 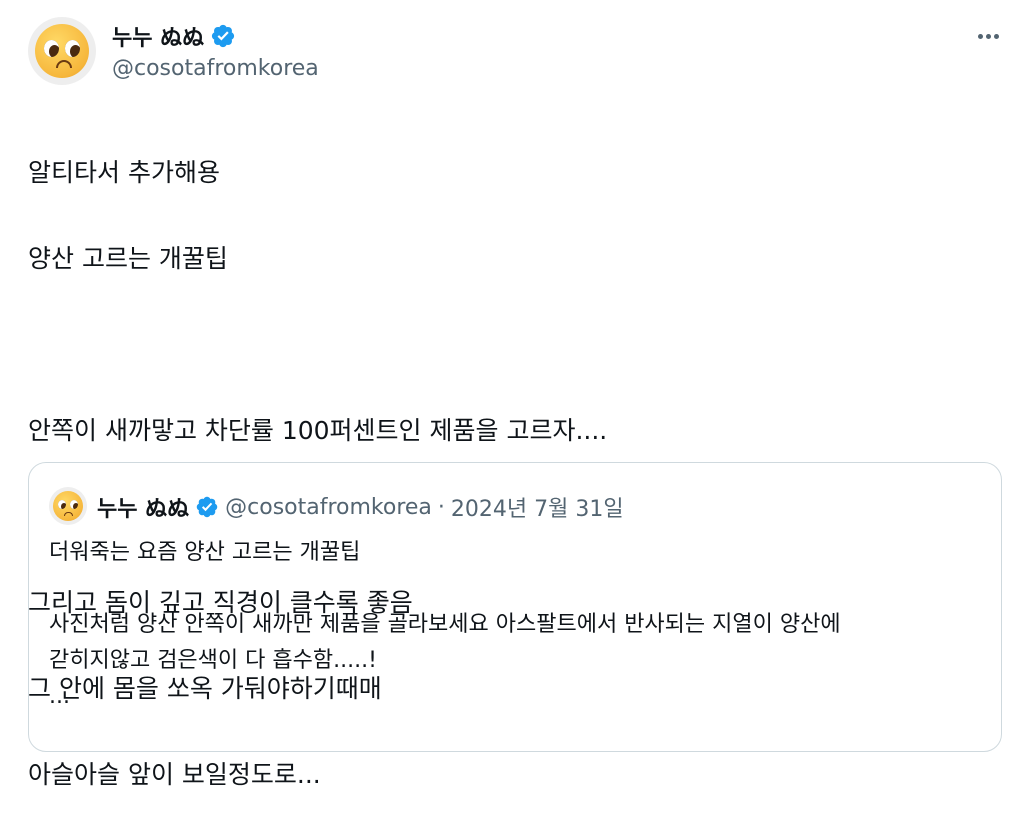 I want to click on author-name-row: 누누 ぬぬ, so click(x=174, y=36).